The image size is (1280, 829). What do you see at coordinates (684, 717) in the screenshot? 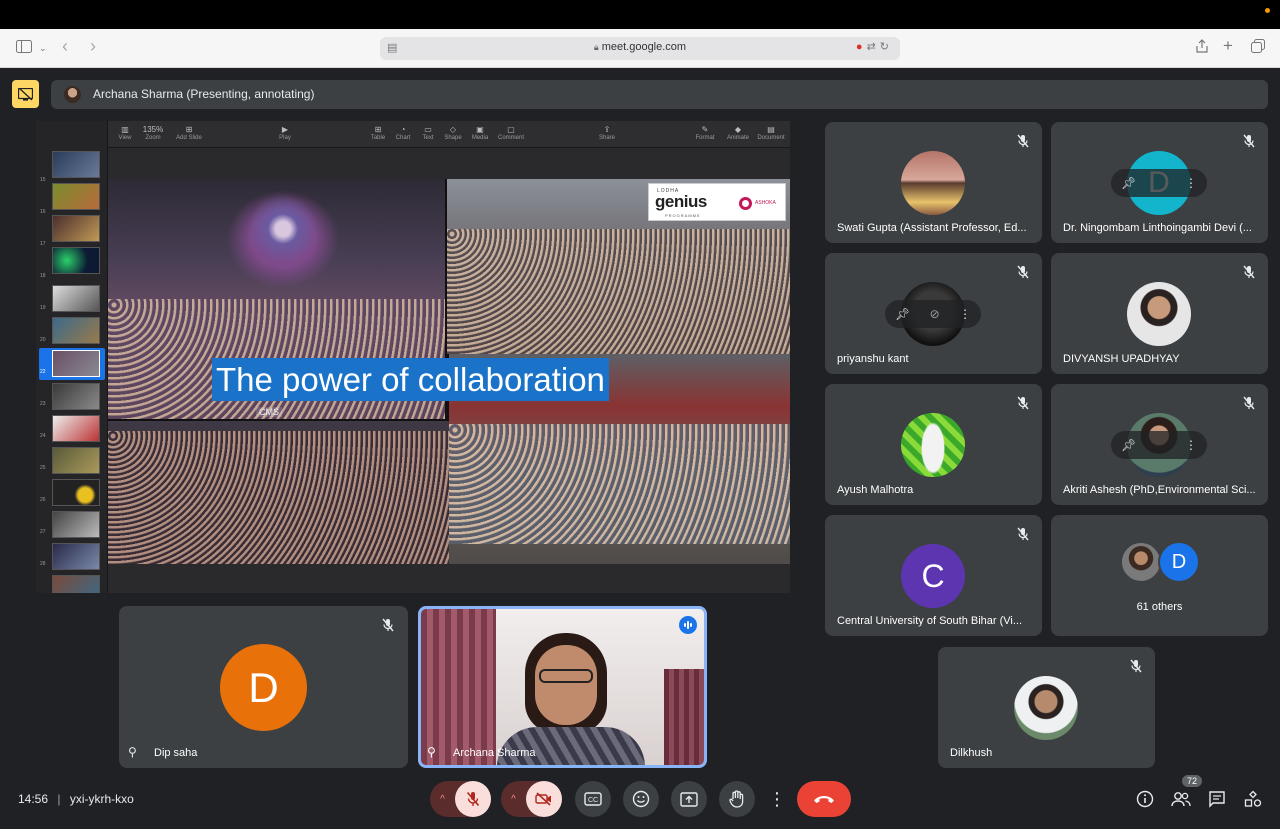
I see `curtain-background` at bounding box center [684, 717].